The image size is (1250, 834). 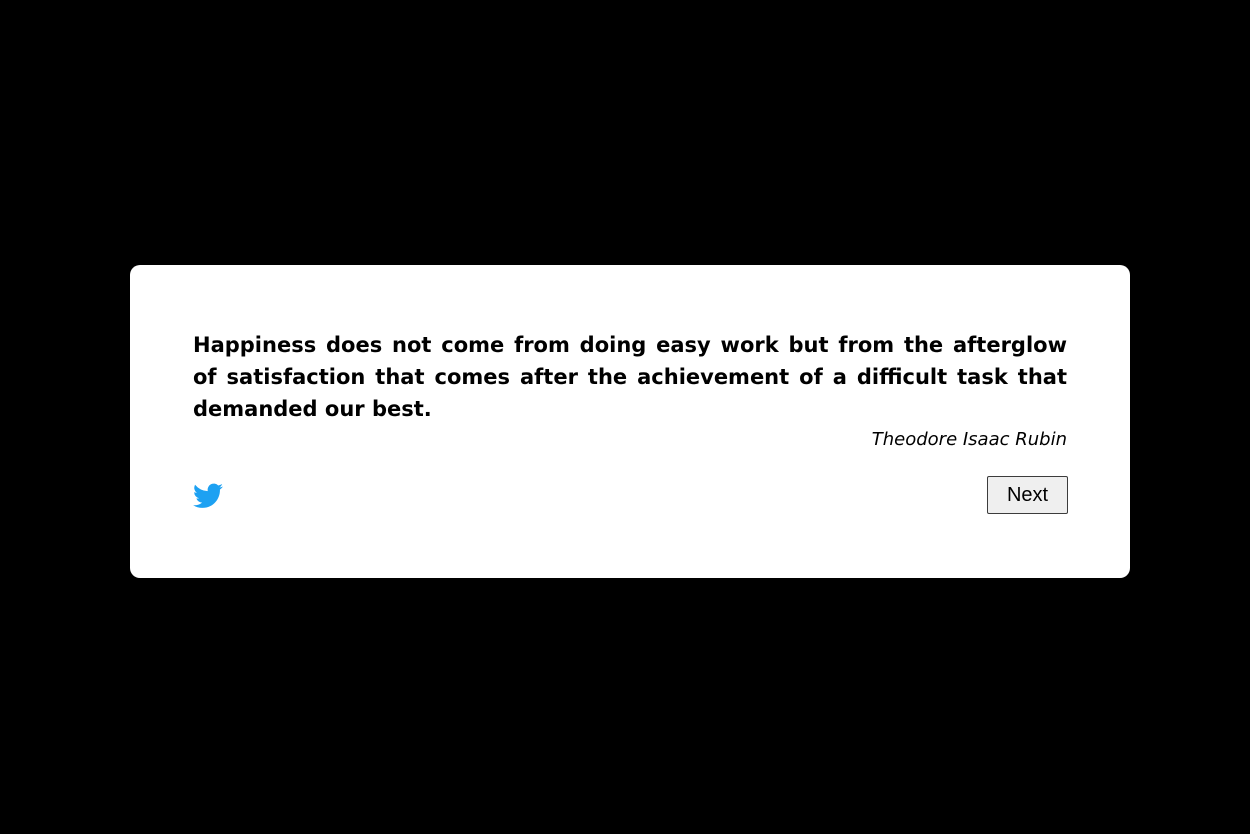 I want to click on twitter-icon, so click(x=208, y=495).